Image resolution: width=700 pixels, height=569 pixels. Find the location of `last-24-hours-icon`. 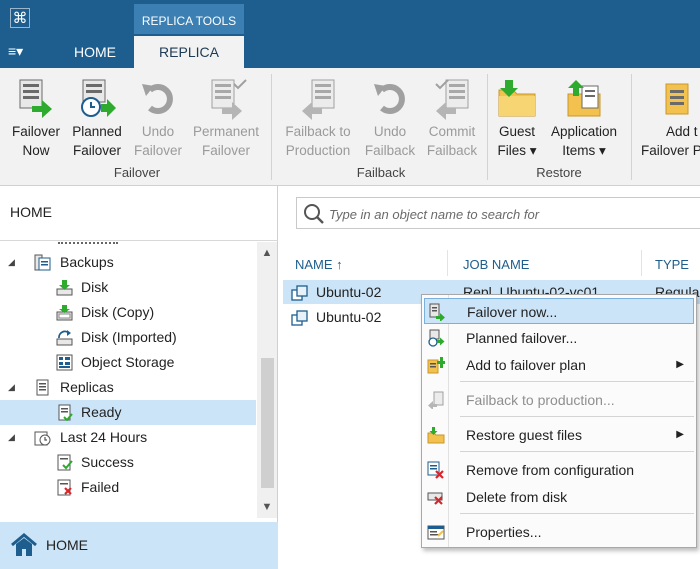

last-24-hours-icon is located at coordinates (42, 437).